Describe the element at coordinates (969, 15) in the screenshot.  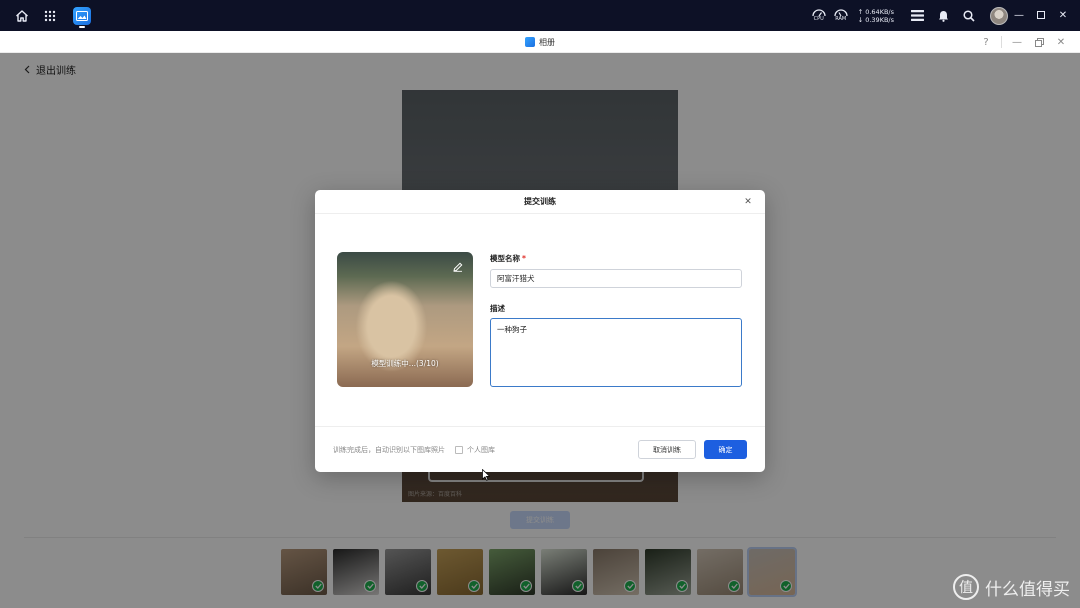
I see `search-icon` at that location.